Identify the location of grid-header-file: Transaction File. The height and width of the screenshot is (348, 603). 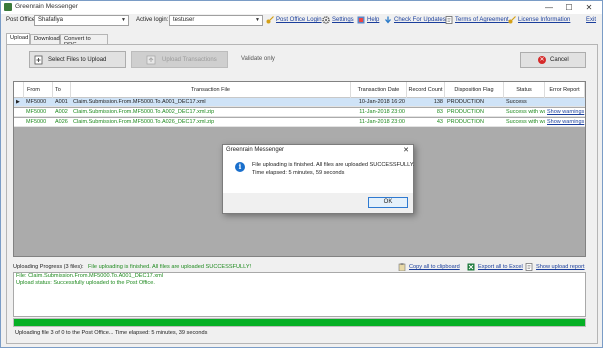
(211, 90).